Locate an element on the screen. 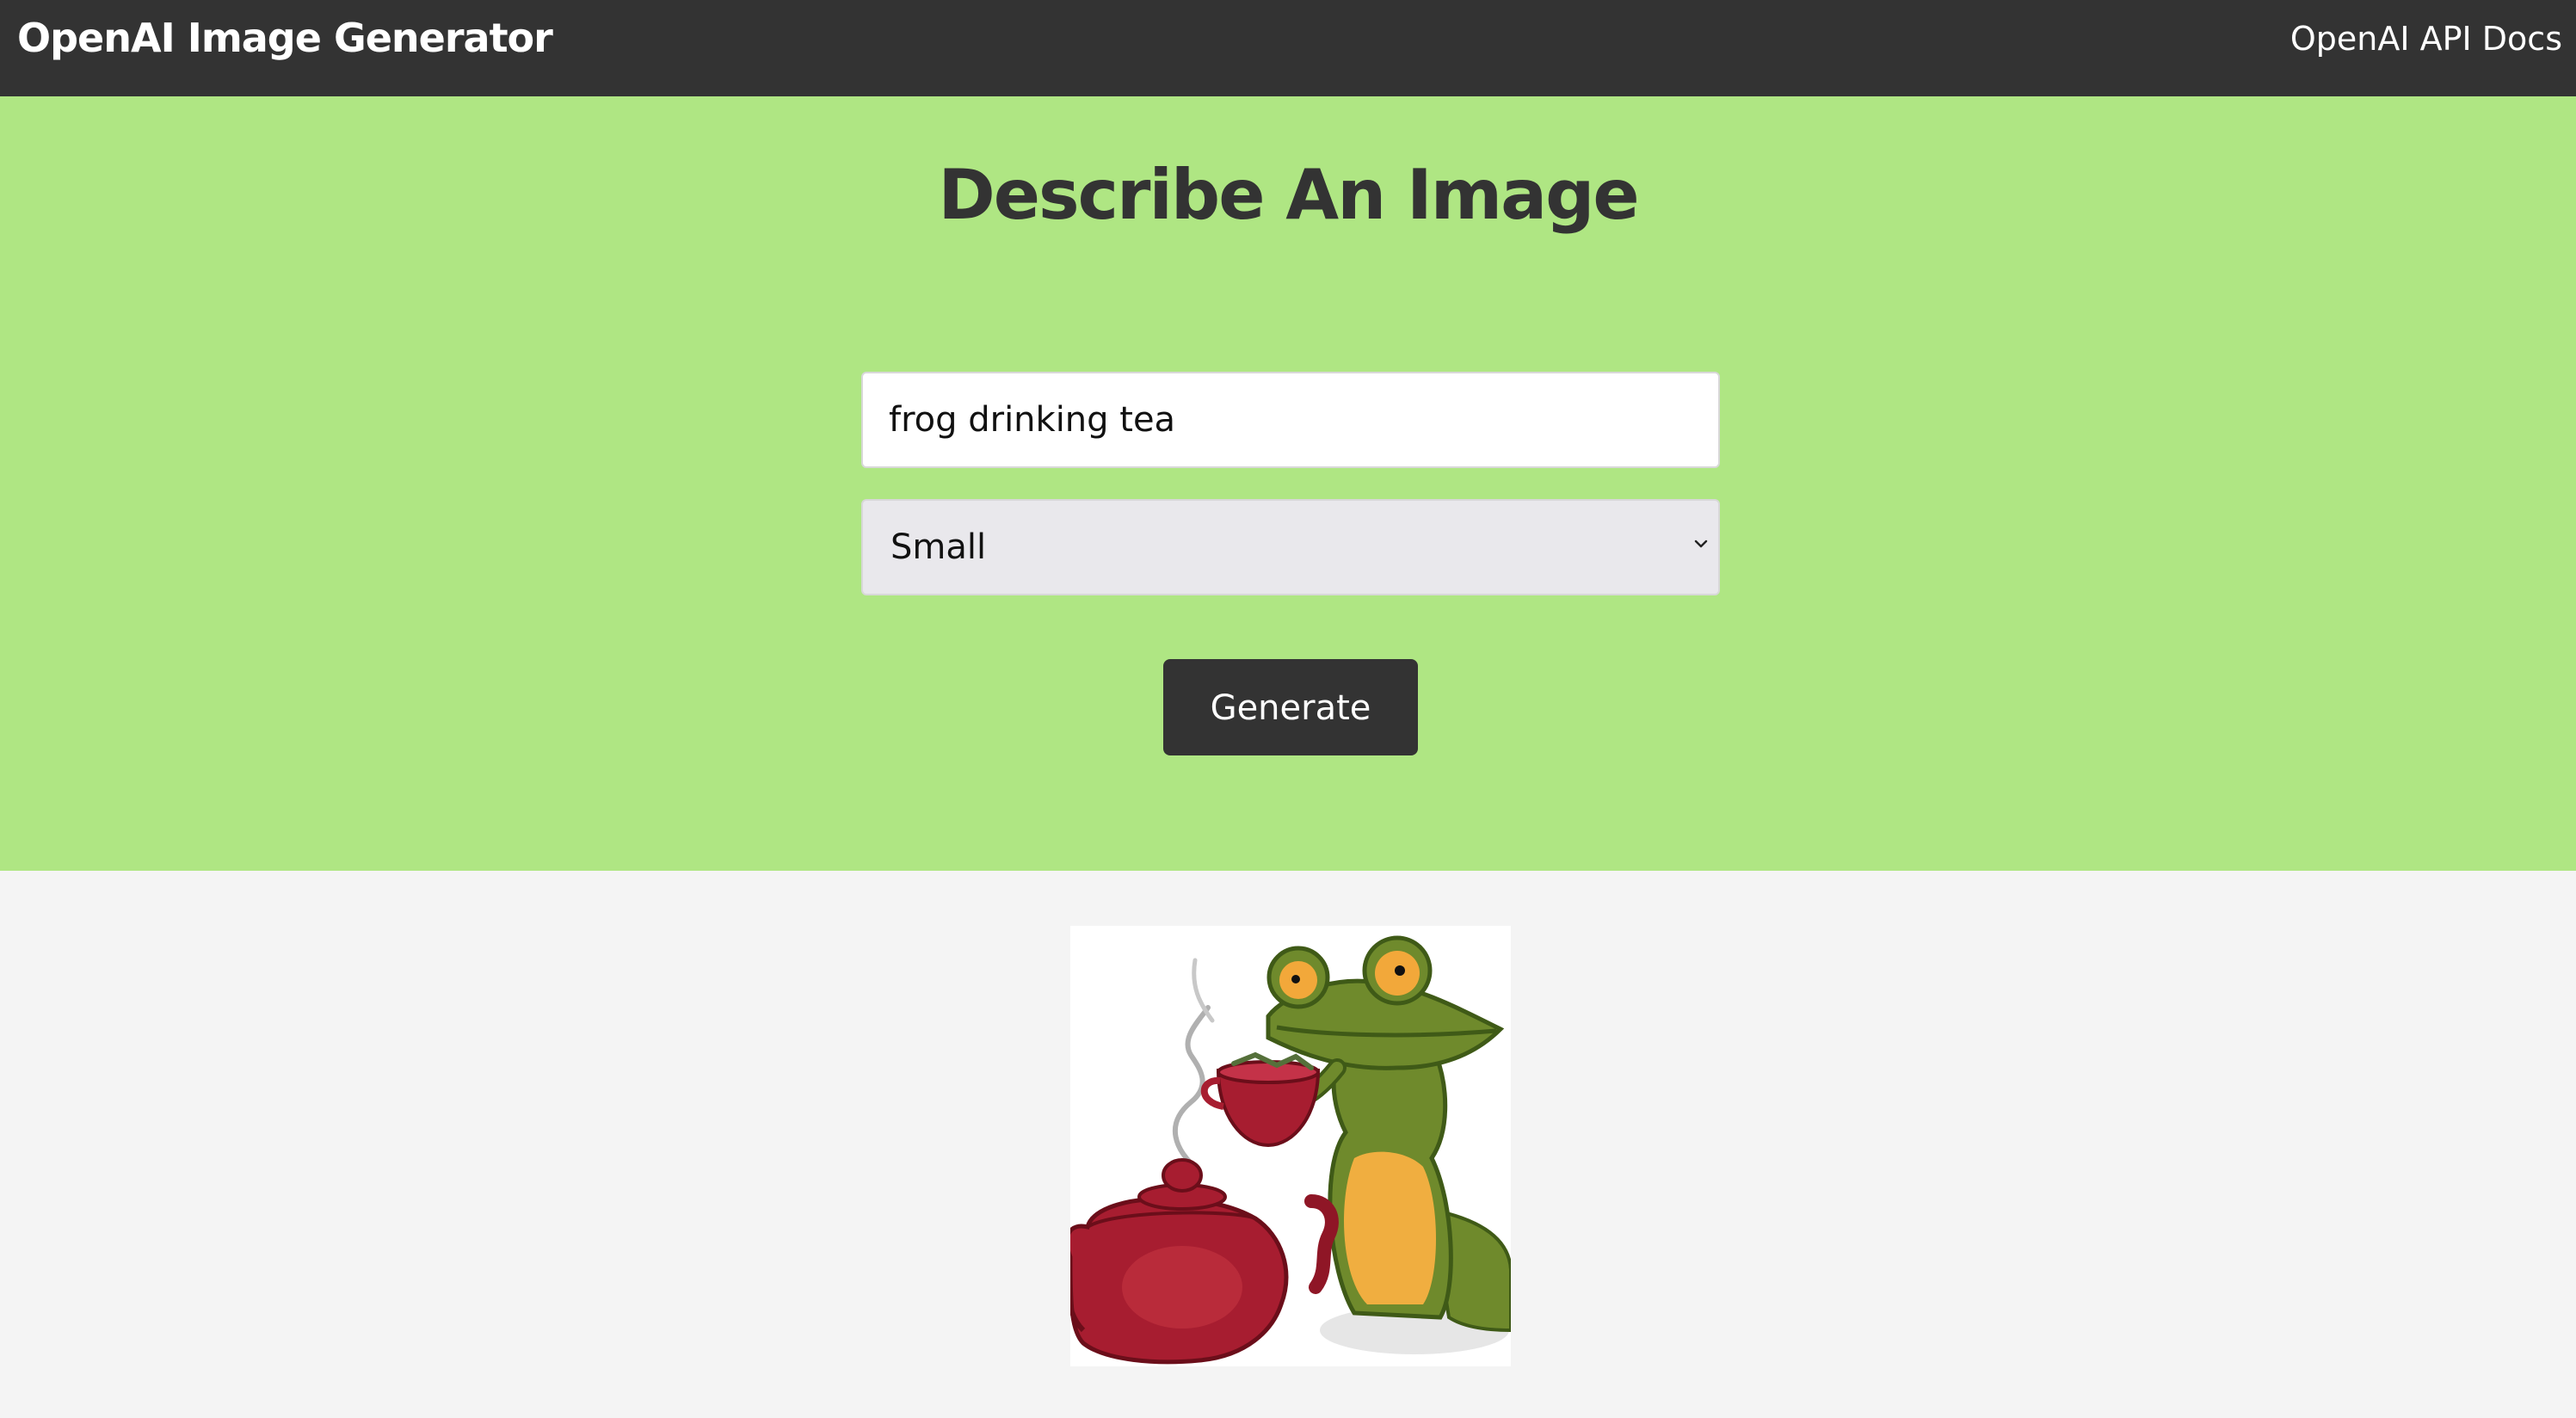 The width and height of the screenshot is (2576, 1418). size-select: Small is located at coordinates (1290, 547).